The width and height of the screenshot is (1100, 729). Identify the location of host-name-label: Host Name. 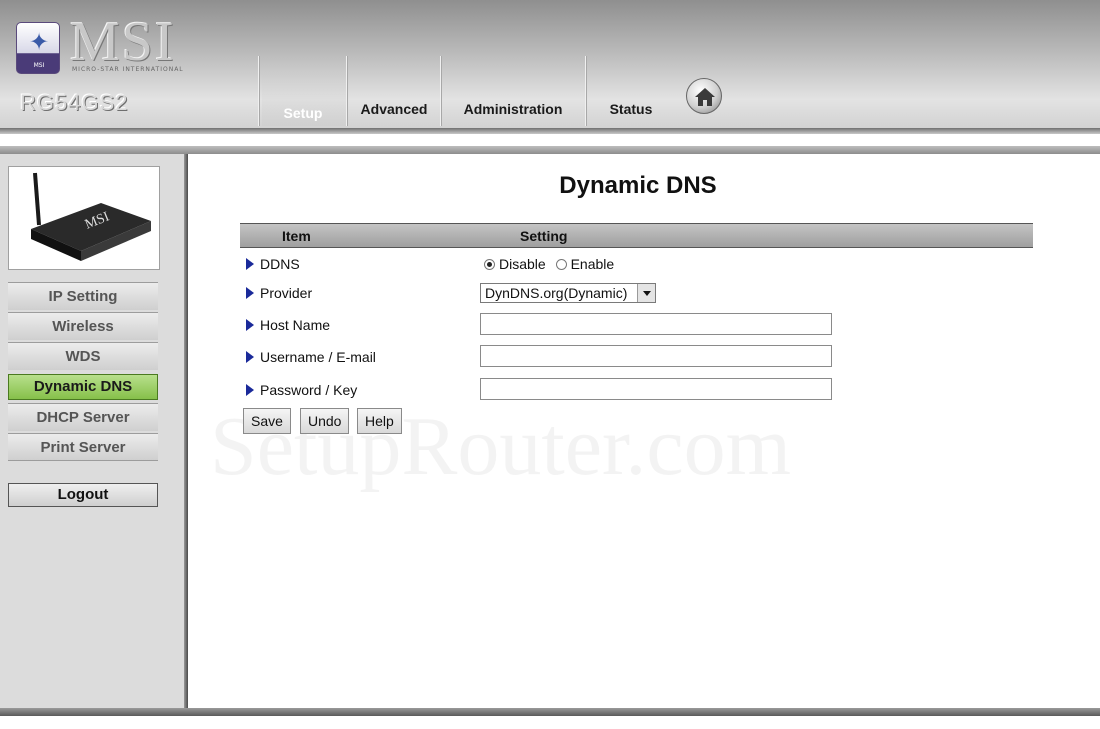
(295, 325).